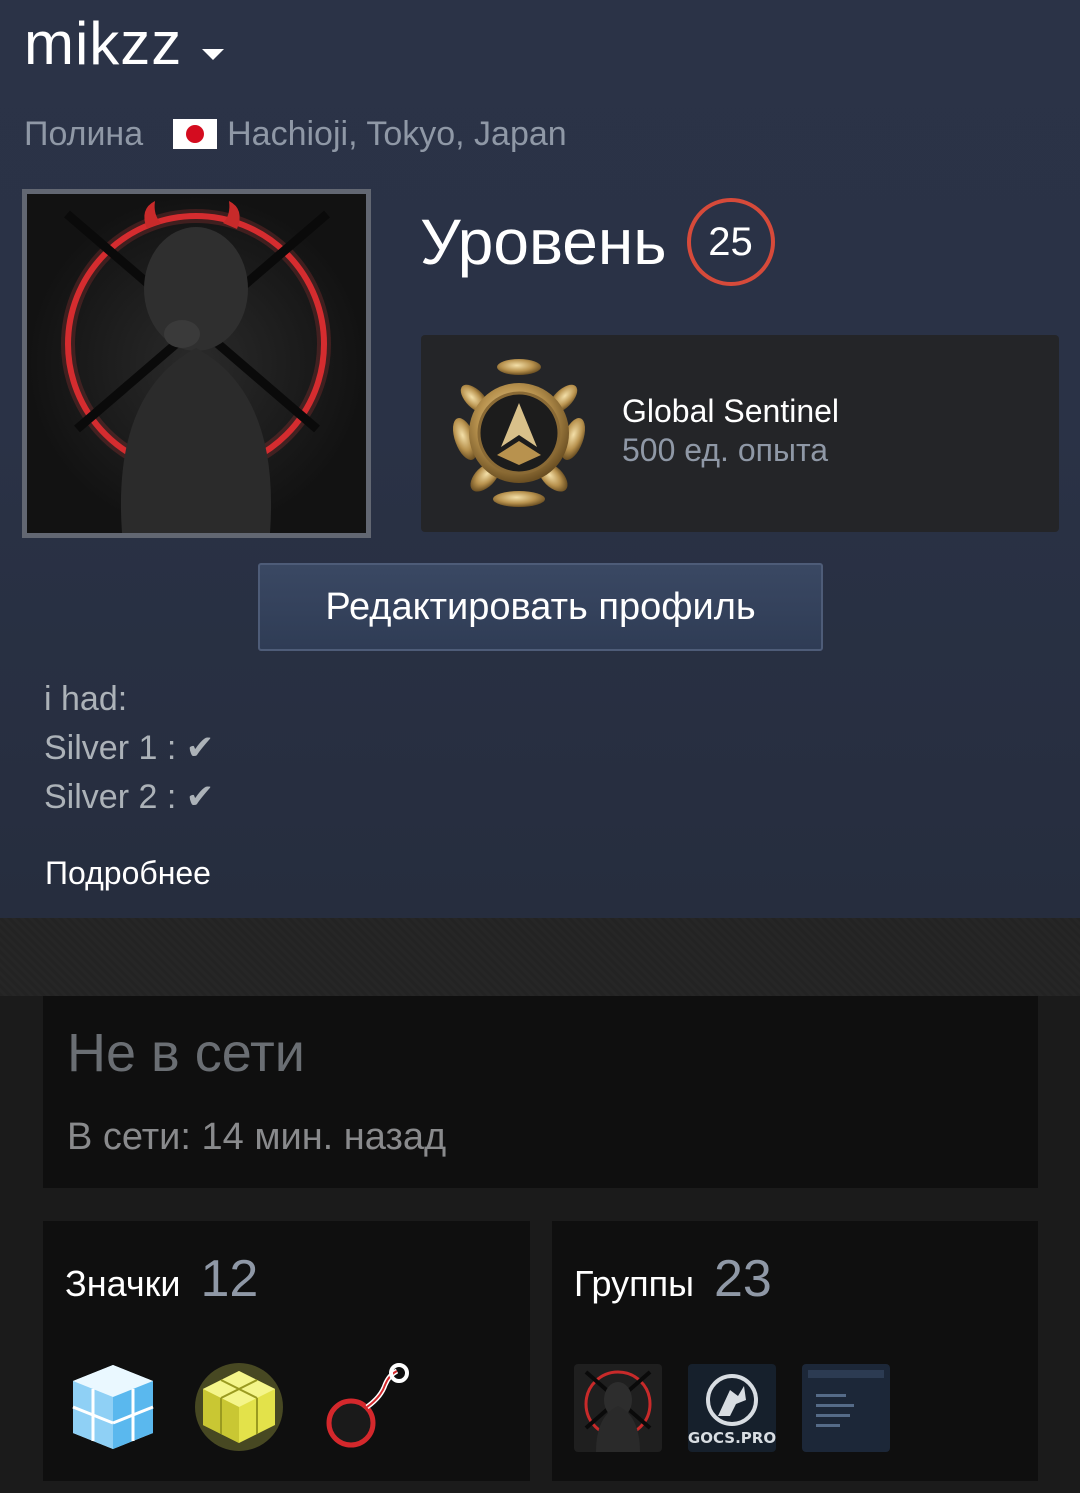 This screenshot has height=1493, width=1080. Describe the element at coordinates (213, 54) in the screenshot. I see `caret-down-icon` at that location.